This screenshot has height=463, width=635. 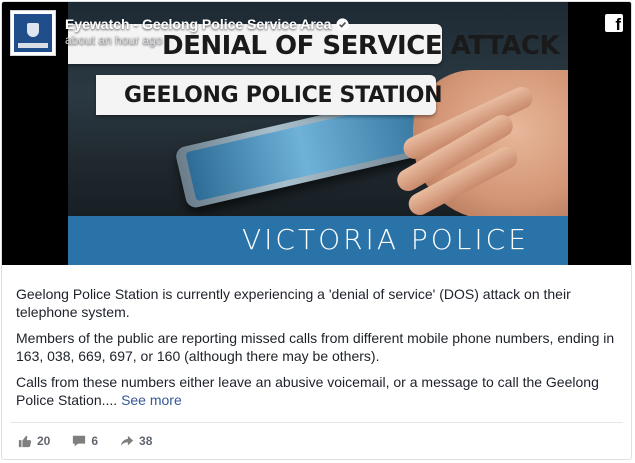 What do you see at coordinates (79, 441) in the screenshot?
I see `comment-icon` at bounding box center [79, 441].